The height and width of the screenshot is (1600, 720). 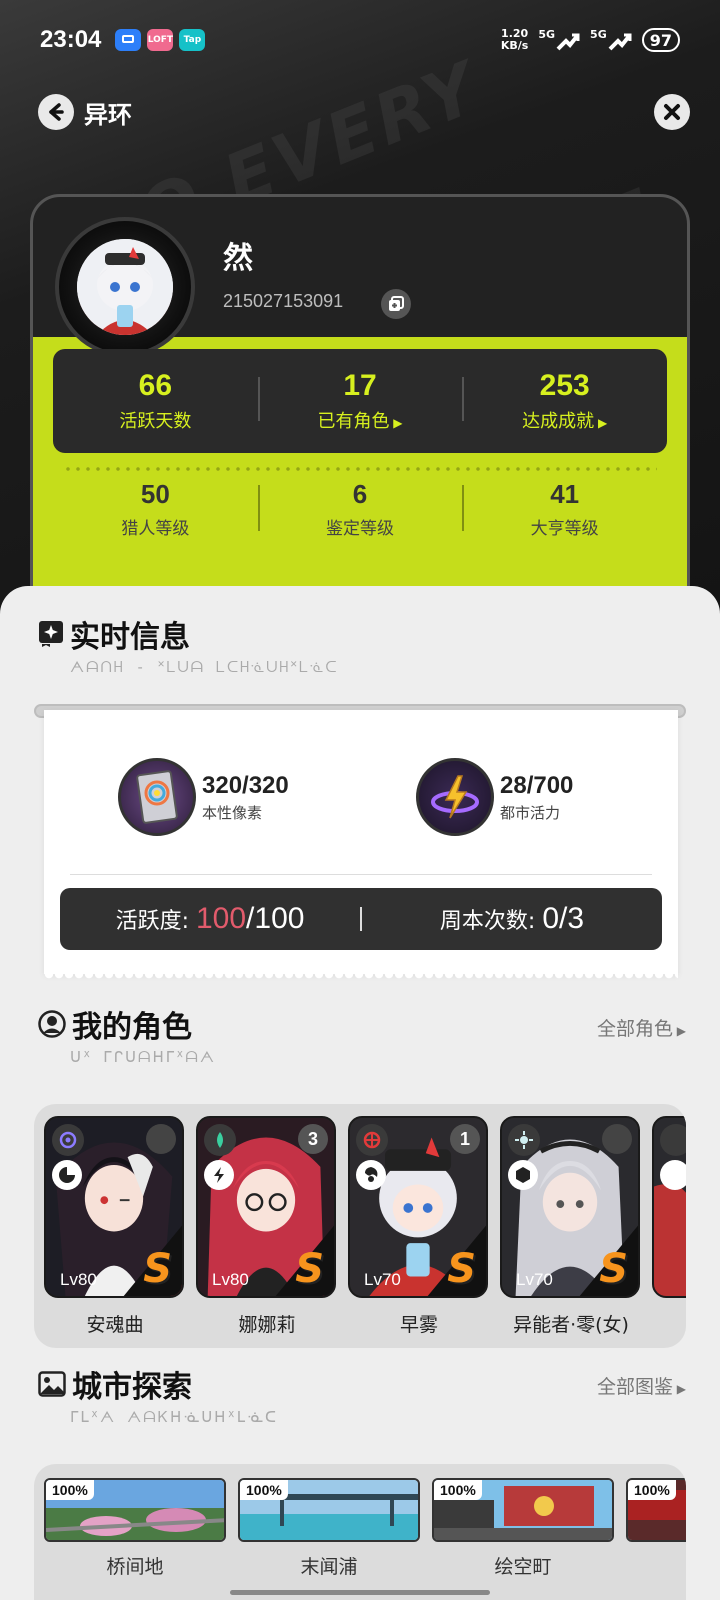 What do you see at coordinates (564, 401) in the screenshot?
I see `stat-achievements: 253 达成成就 ▶` at bounding box center [564, 401].